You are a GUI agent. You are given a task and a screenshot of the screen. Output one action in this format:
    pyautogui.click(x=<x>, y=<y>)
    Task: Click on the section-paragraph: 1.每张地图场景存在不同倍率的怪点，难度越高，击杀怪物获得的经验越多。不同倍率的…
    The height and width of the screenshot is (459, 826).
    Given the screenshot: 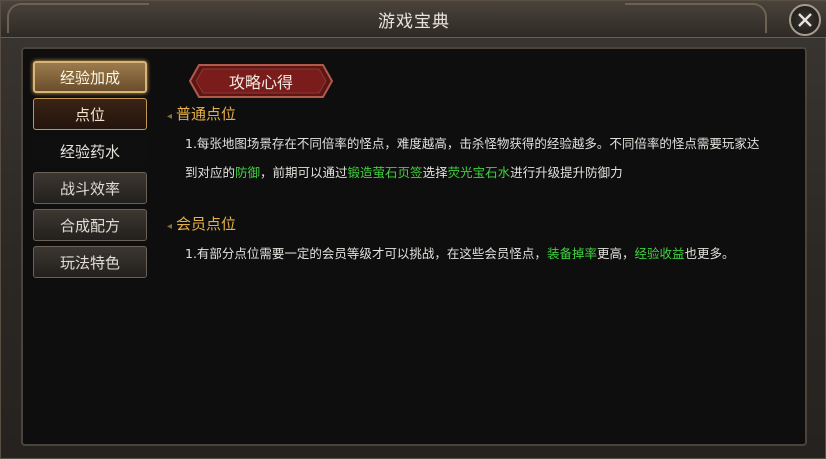 What is the action you would take?
    pyautogui.click(x=492, y=158)
    